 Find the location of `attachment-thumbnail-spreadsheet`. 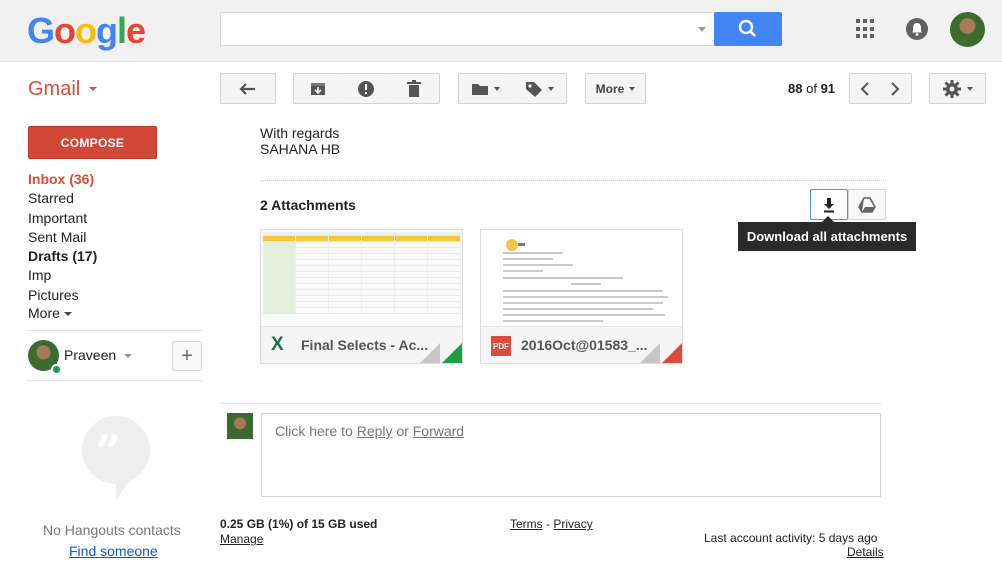

attachment-thumbnail-spreadsheet is located at coordinates (361, 278).